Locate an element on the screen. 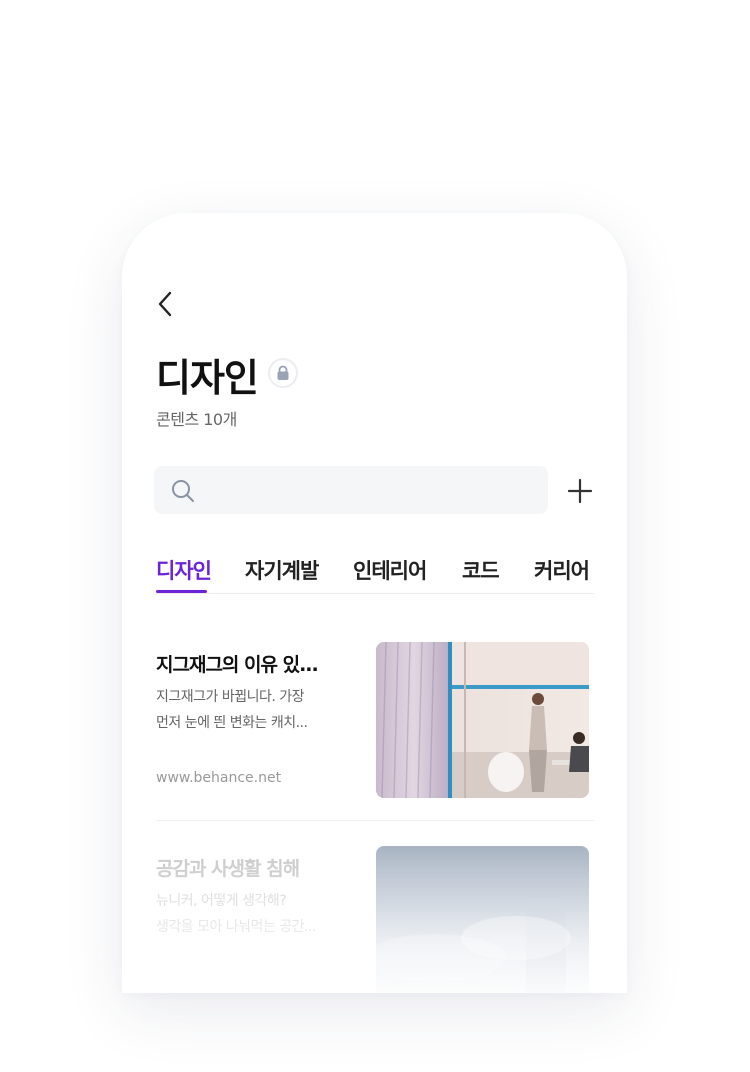 The image size is (750, 1072). chevron-left-icon is located at coordinates (165, 304).